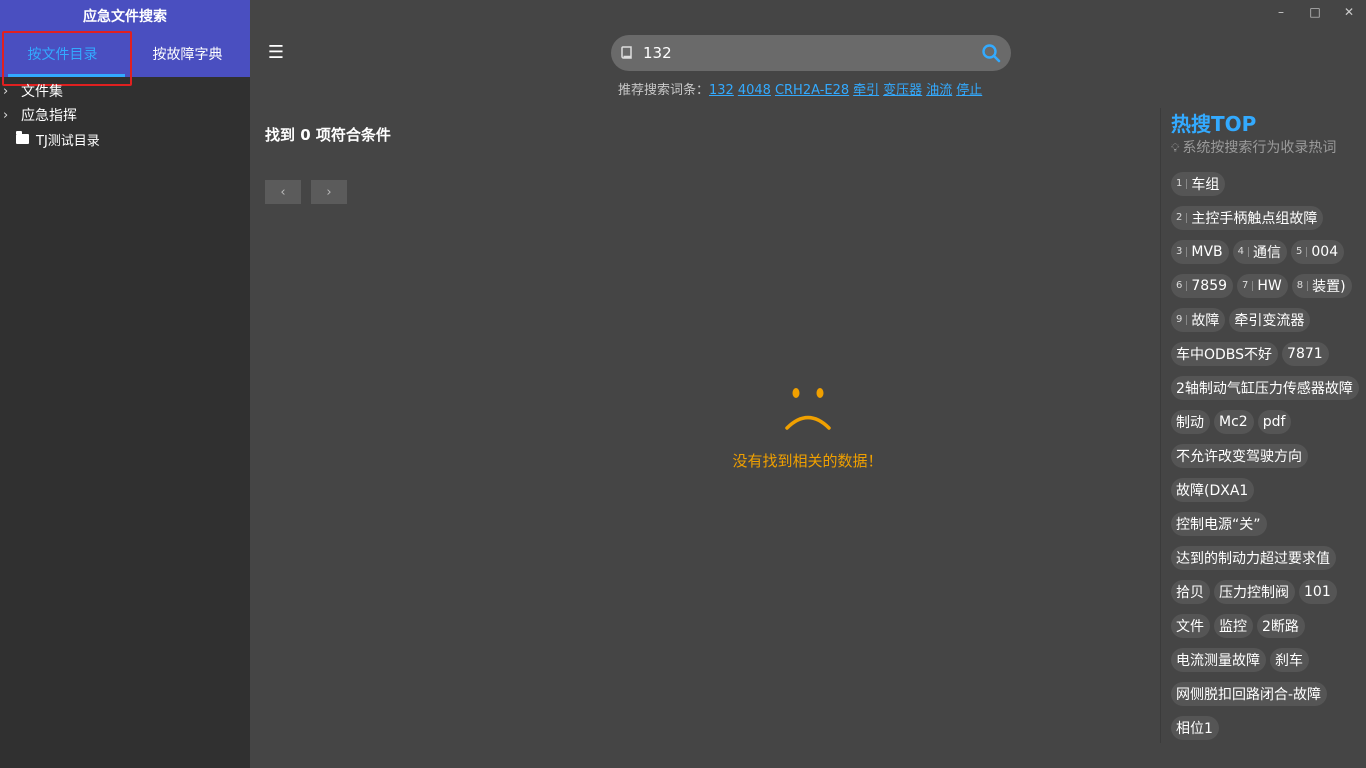  Describe the element at coordinates (49, 116) in the screenshot. I see `tree-item-label: 应急指挥` at that location.